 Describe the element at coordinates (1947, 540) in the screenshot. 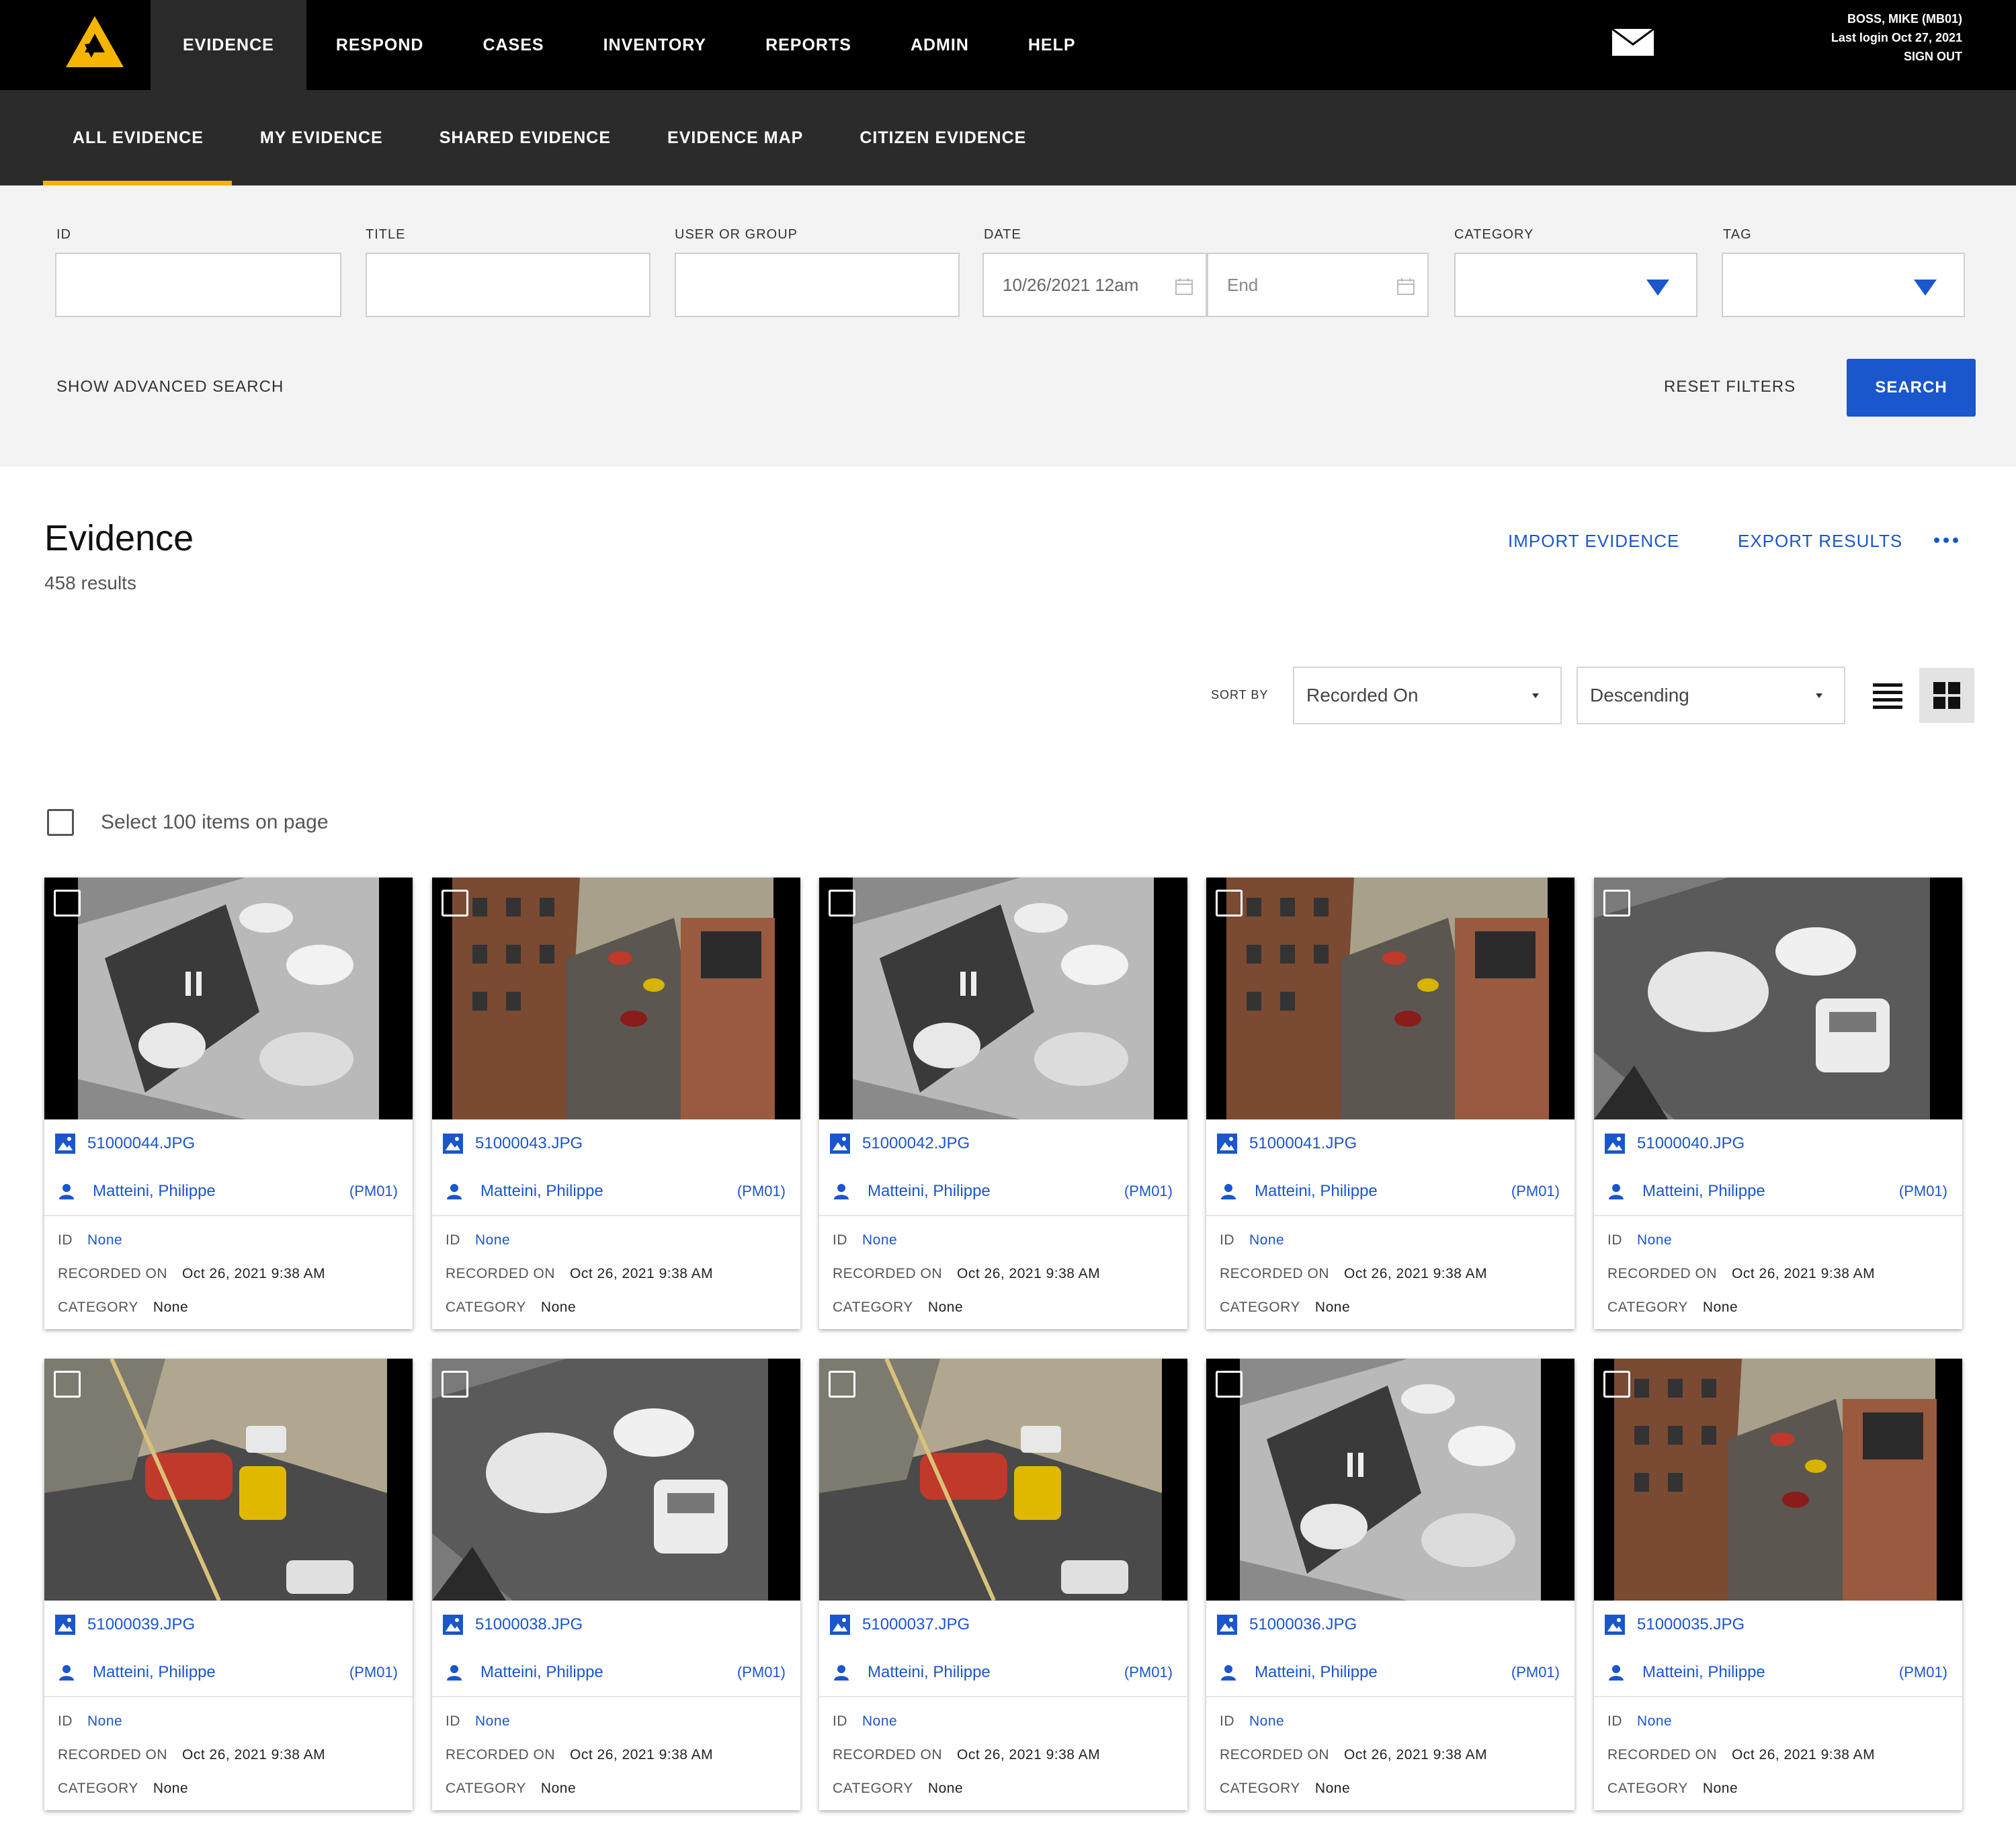

I see `more-options-icon` at that location.